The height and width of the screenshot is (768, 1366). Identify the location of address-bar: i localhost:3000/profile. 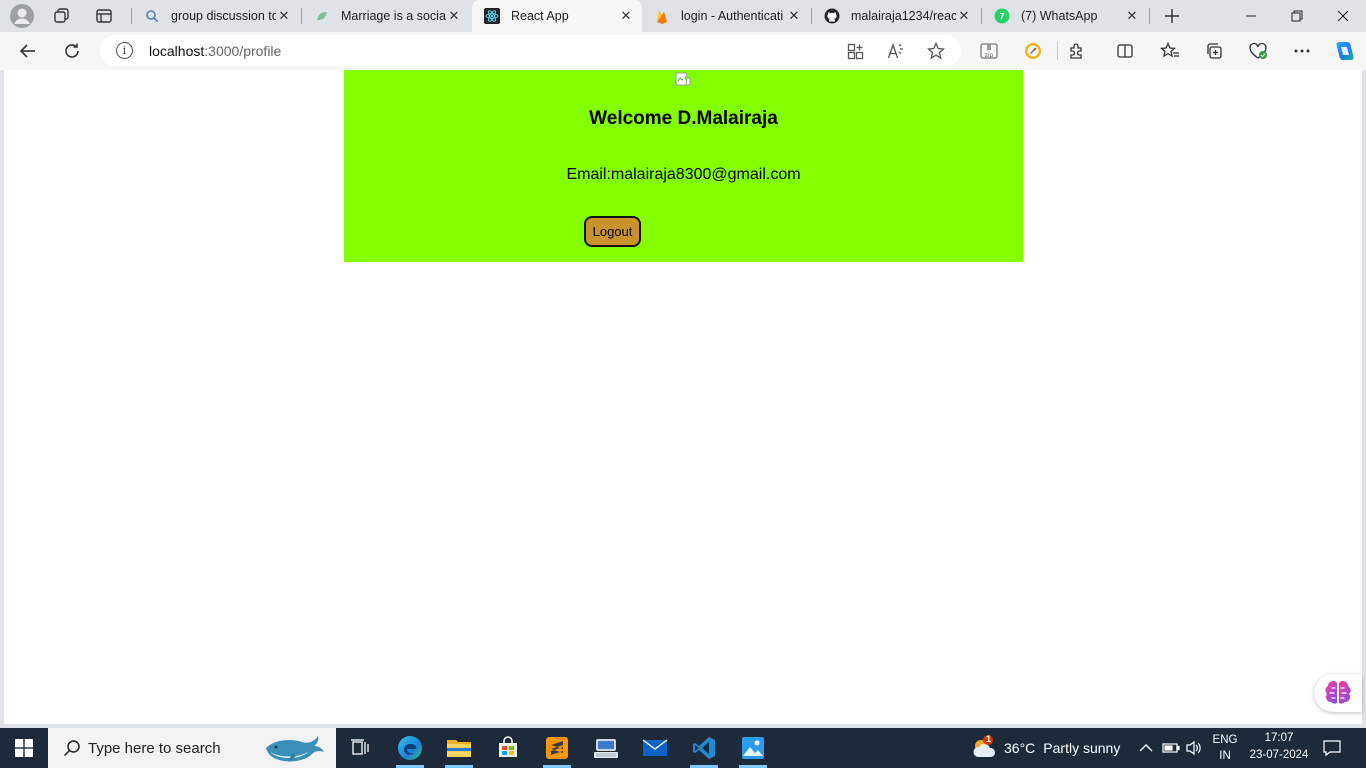
(530, 50).